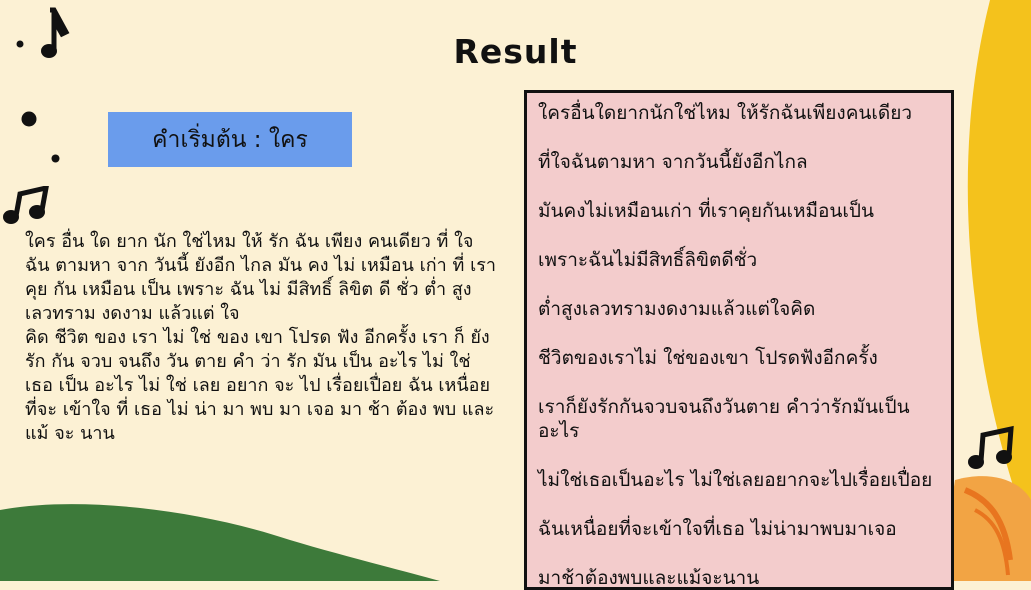 The width and height of the screenshot is (1031, 590). What do you see at coordinates (677, 309) in the screenshot?
I see `result-line: ต่ำสูงเลวทรามงดงามแล้วแต่ใจคิด` at bounding box center [677, 309].